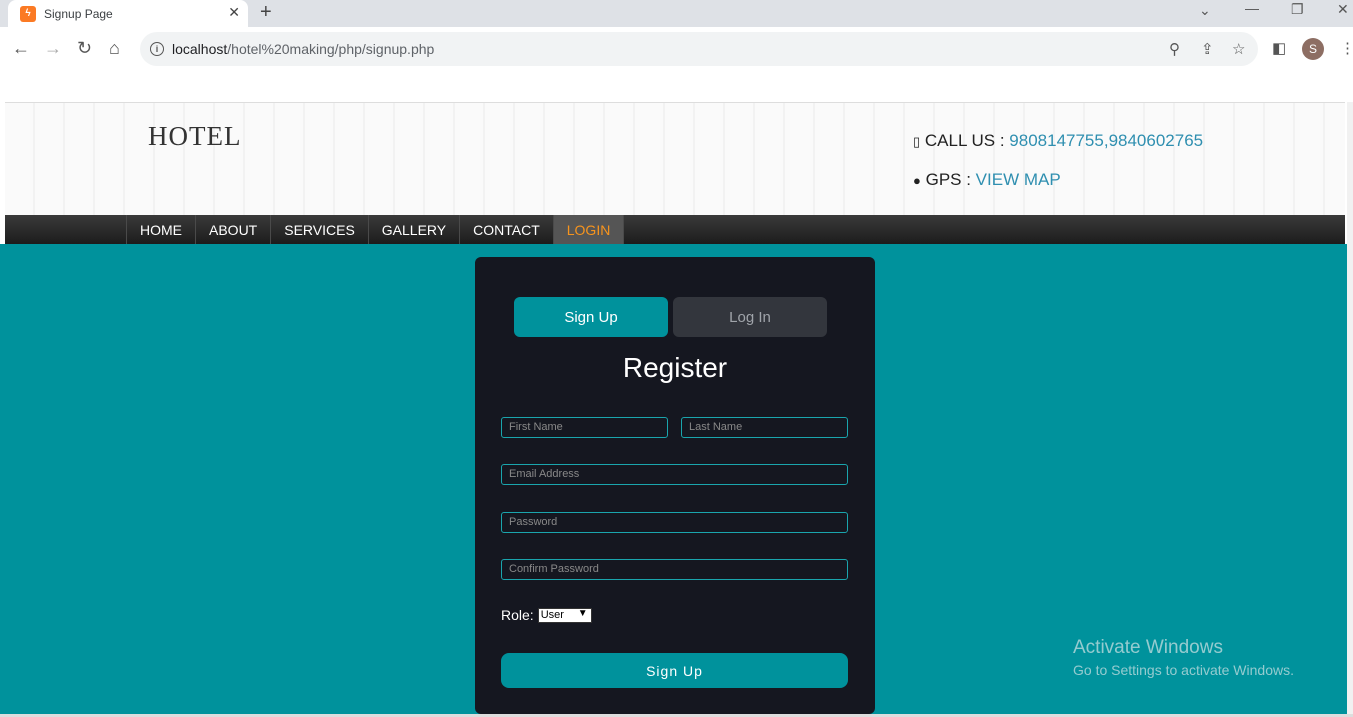  I want to click on new-tab-icon: +, so click(266, 12).